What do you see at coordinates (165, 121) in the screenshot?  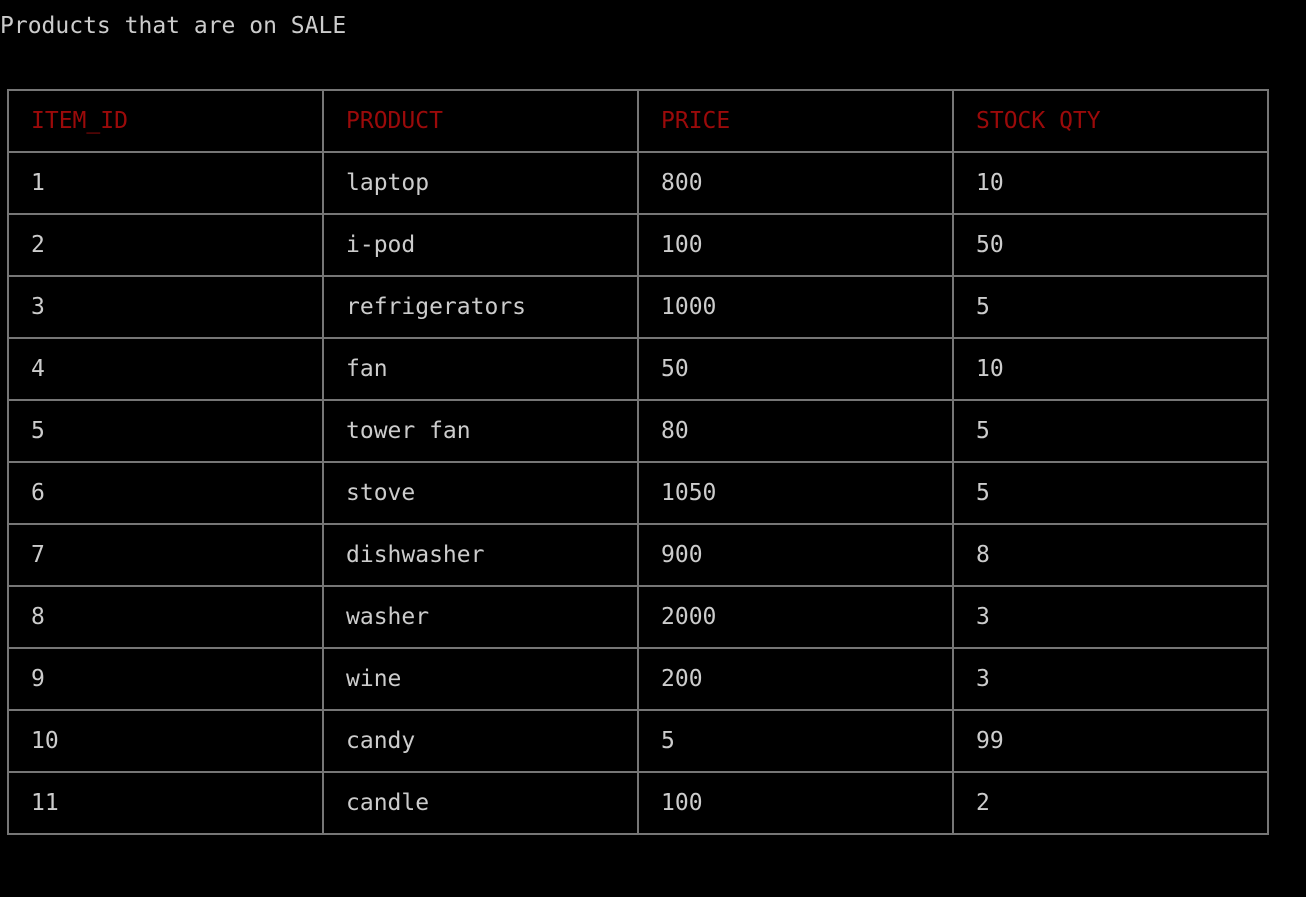 I see `header-item-id: ITEM_ID` at bounding box center [165, 121].